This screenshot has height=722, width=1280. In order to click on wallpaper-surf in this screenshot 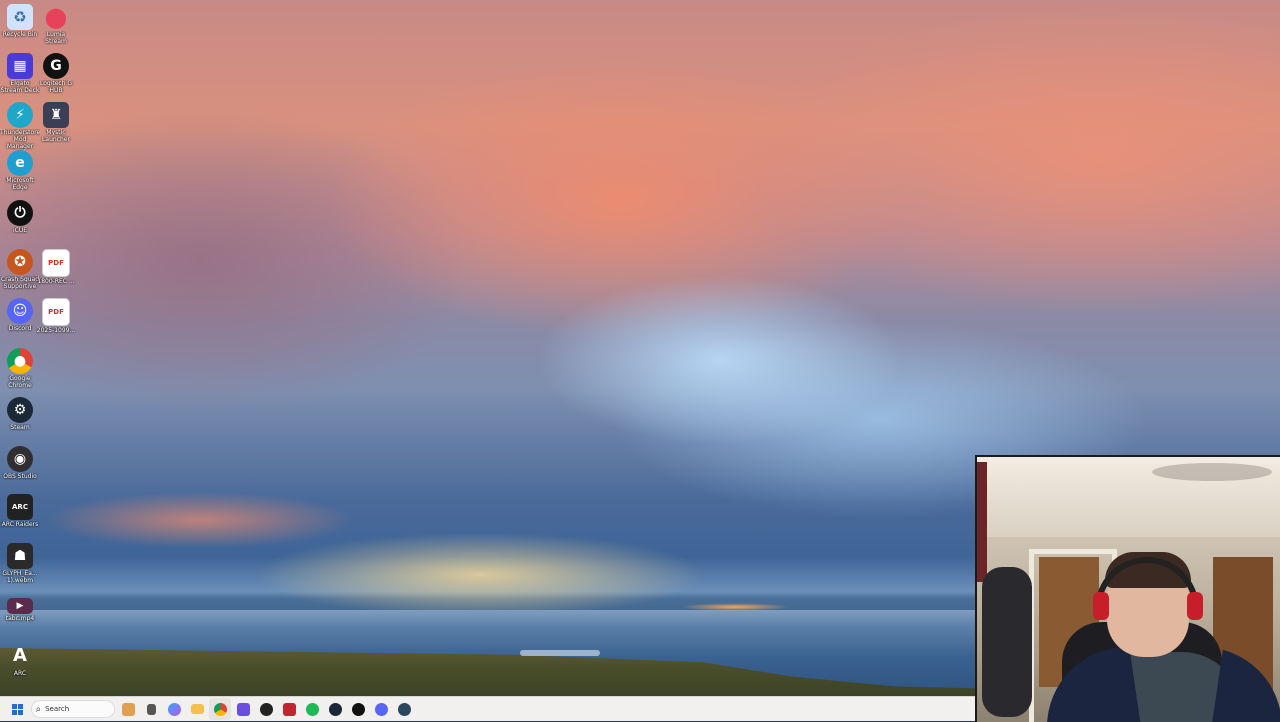, I will do `click(560, 653)`.